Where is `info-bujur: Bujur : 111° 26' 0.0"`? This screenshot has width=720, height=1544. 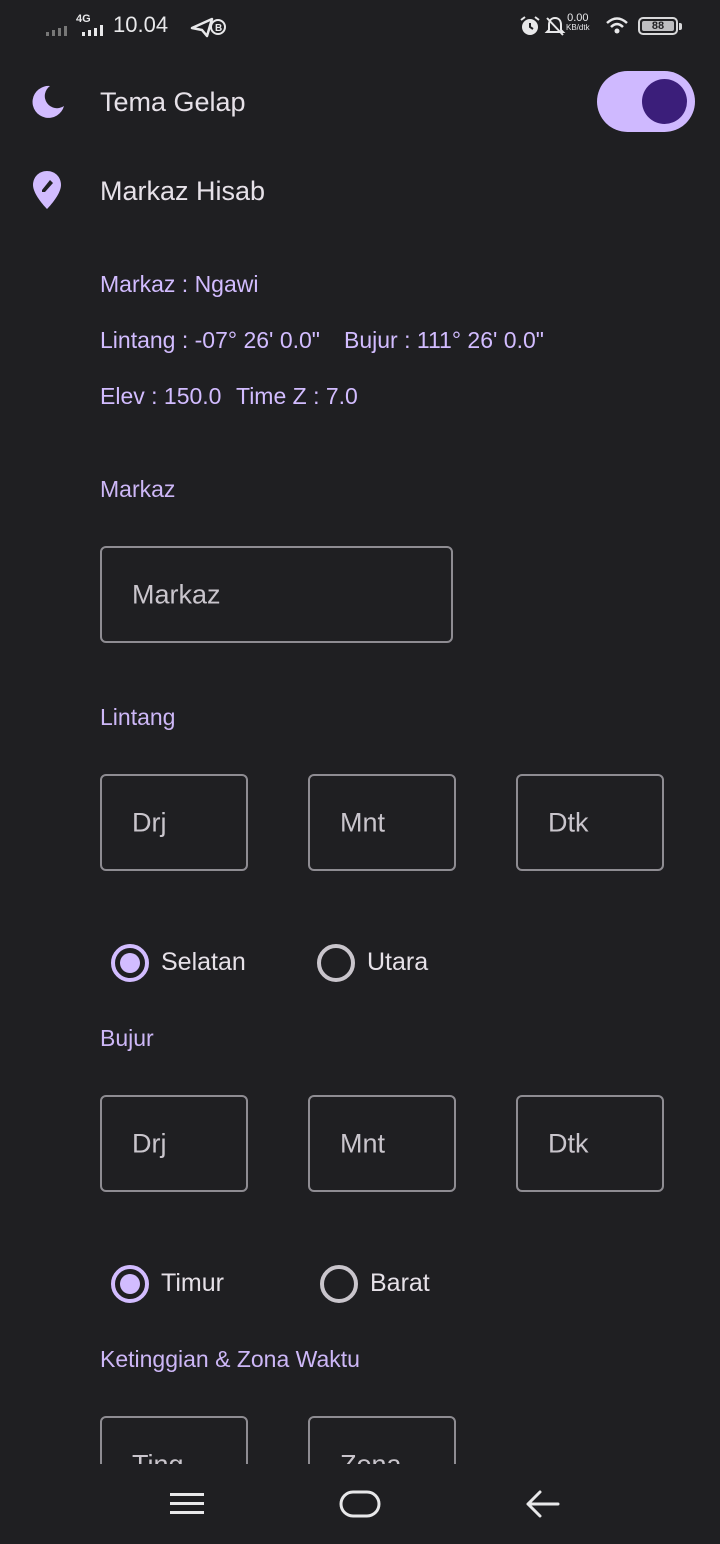 info-bujur: Bujur : 111° 26' 0.0" is located at coordinates (444, 340).